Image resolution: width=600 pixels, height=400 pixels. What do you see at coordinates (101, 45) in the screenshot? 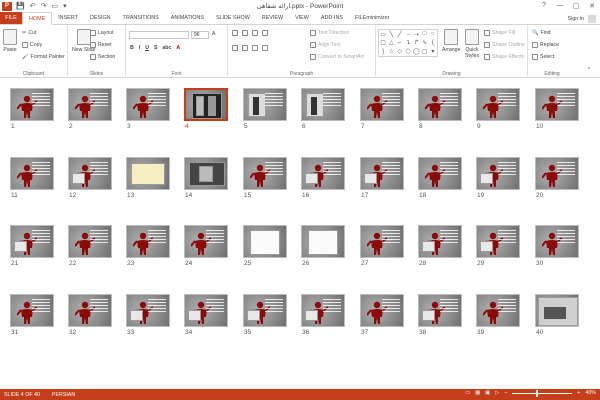
I see `reset-button: Reset` at bounding box center [101, 45].